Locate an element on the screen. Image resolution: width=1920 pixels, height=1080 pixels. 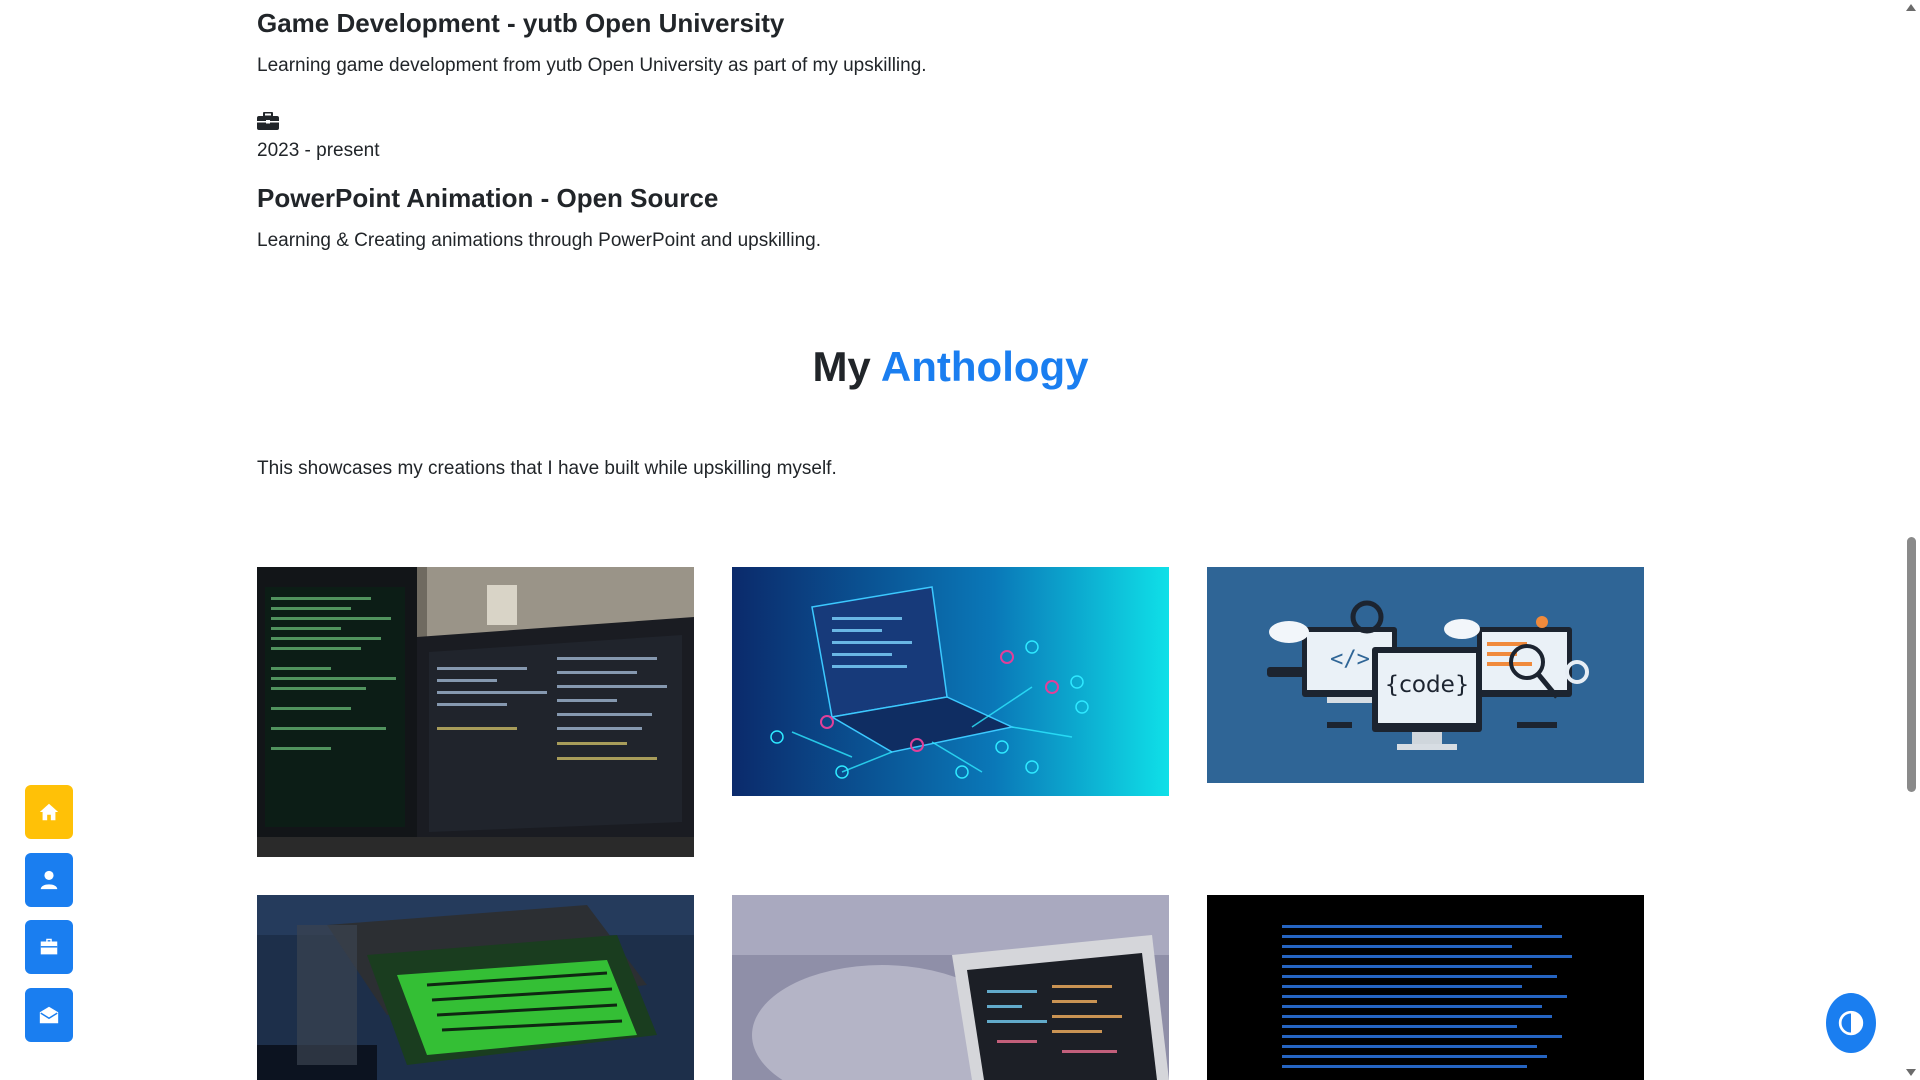
user-icon is located at coordinates (49, 880).